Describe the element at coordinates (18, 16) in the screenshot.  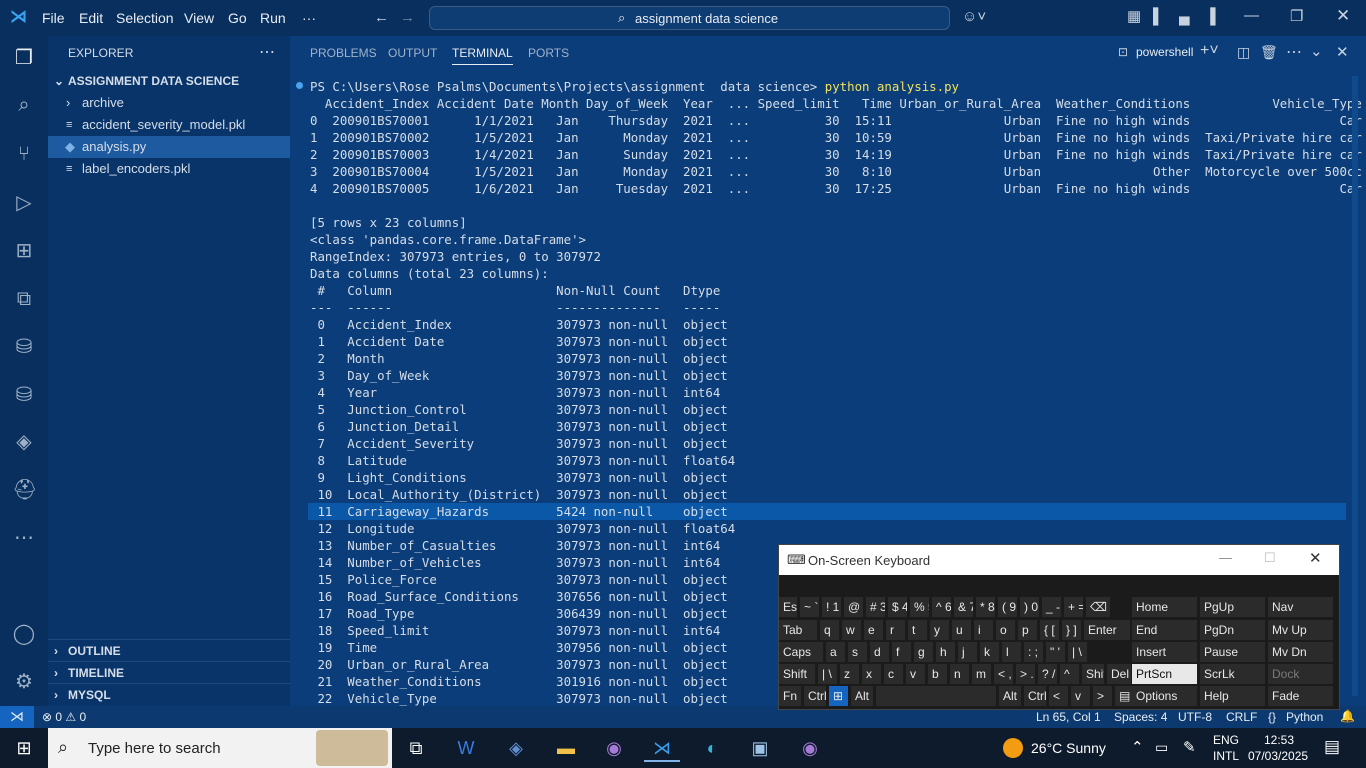
I see `vscode-logo-icon: ⋊` at that location.